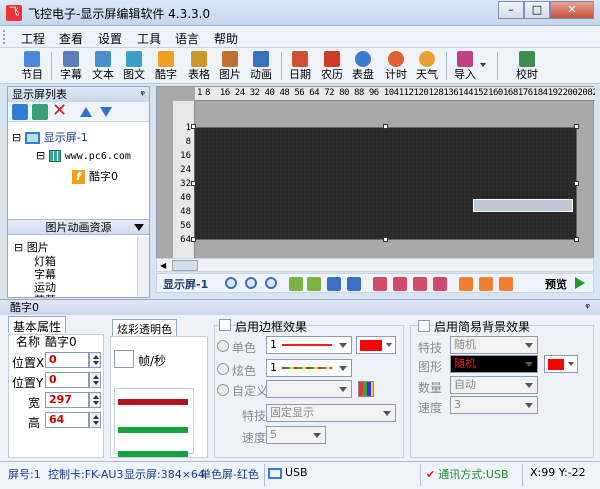  What do you see at coordinates (187, 38) in the screenshot?
I see `menu-language: 语言` at bounding box center [187, 38].